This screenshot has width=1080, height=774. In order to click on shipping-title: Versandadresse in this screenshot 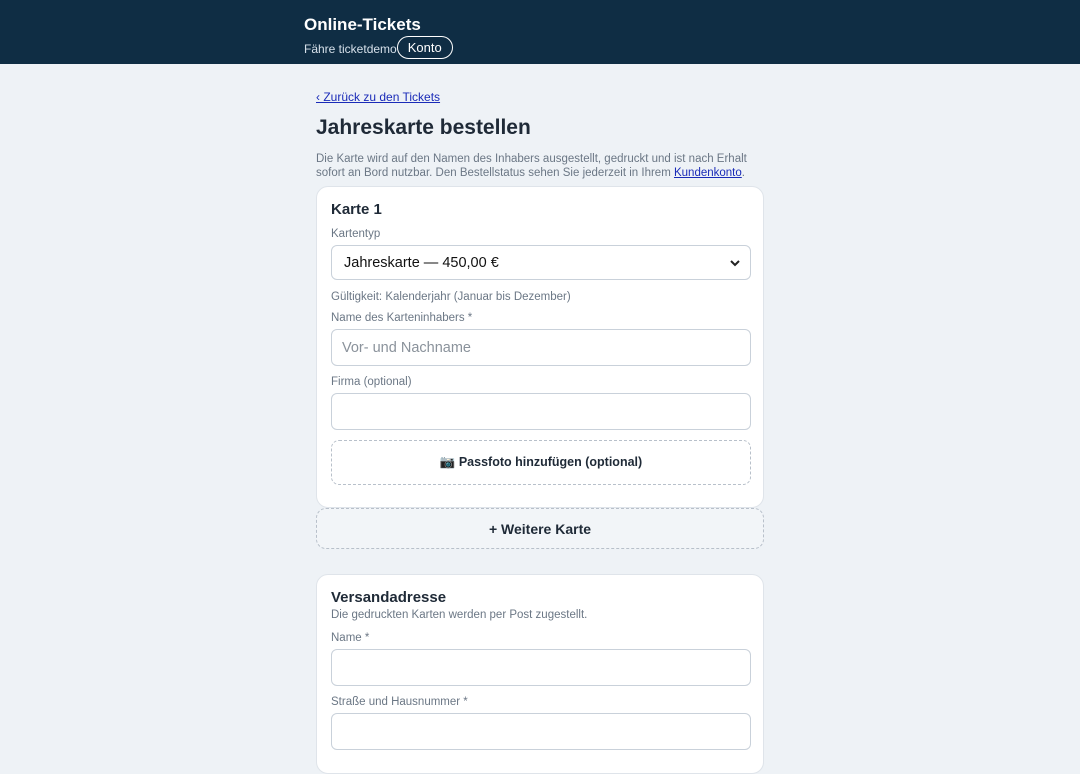, I will do `click(389, 597)`.